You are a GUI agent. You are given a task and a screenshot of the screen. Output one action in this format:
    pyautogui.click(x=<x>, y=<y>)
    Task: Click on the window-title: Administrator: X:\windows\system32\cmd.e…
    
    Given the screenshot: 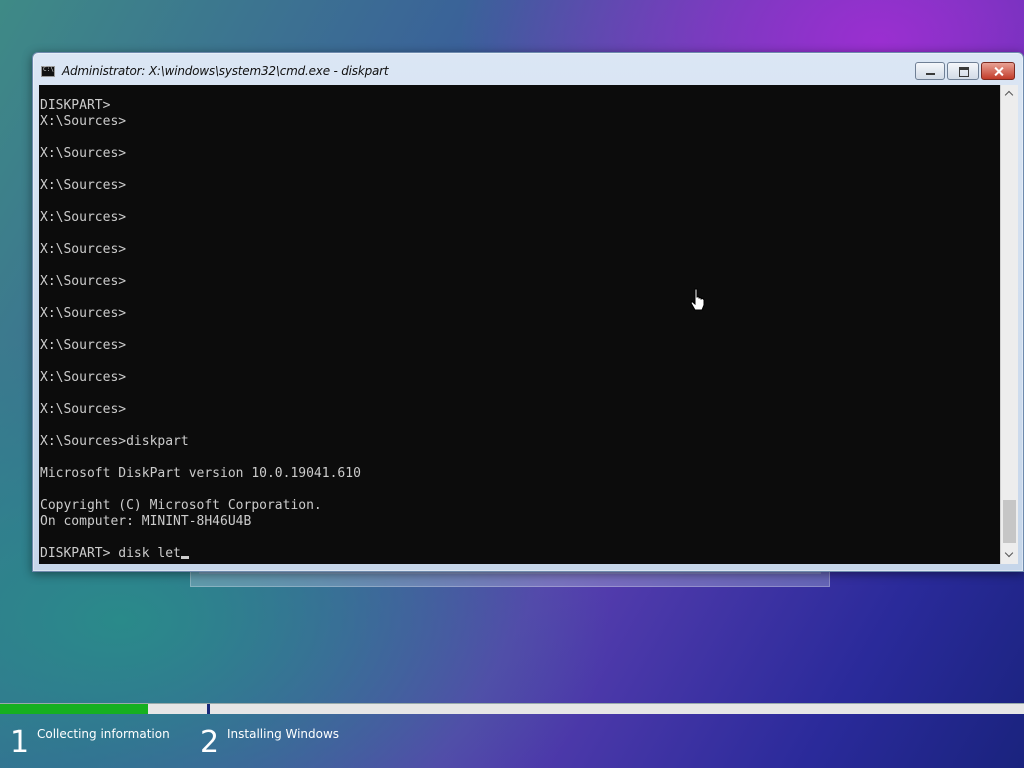 What is the action you would take?
    pyautogui.click(x=225, y=71)
    